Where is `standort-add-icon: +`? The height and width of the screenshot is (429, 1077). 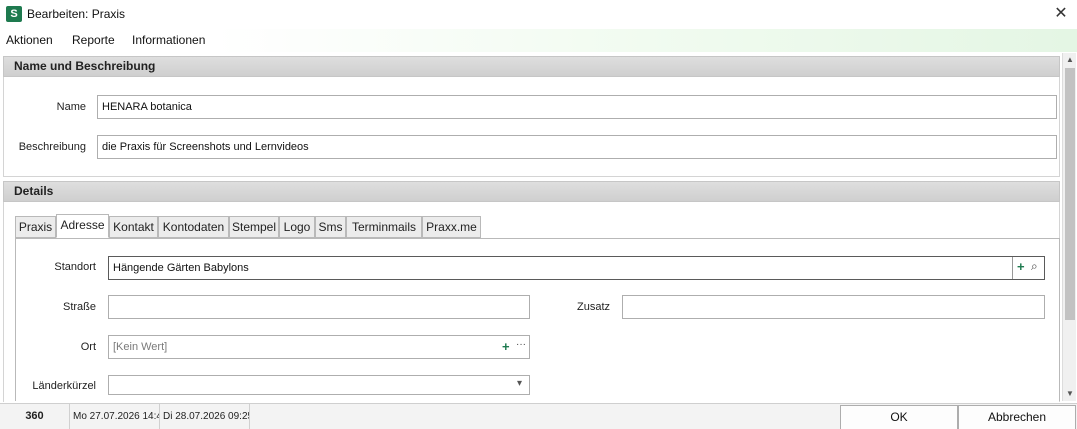 standort-add-icon: + is located at coordinates (1021, 266).